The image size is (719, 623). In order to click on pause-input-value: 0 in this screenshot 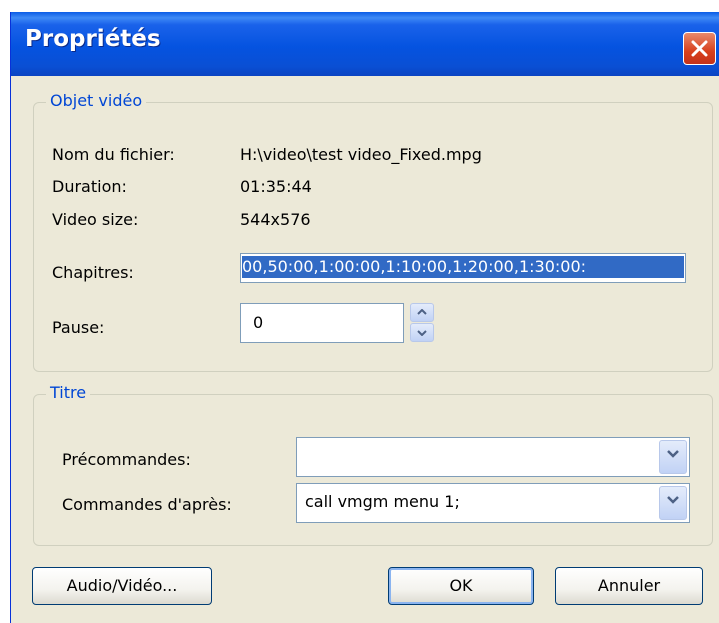, I will do `click(258, 322)`.